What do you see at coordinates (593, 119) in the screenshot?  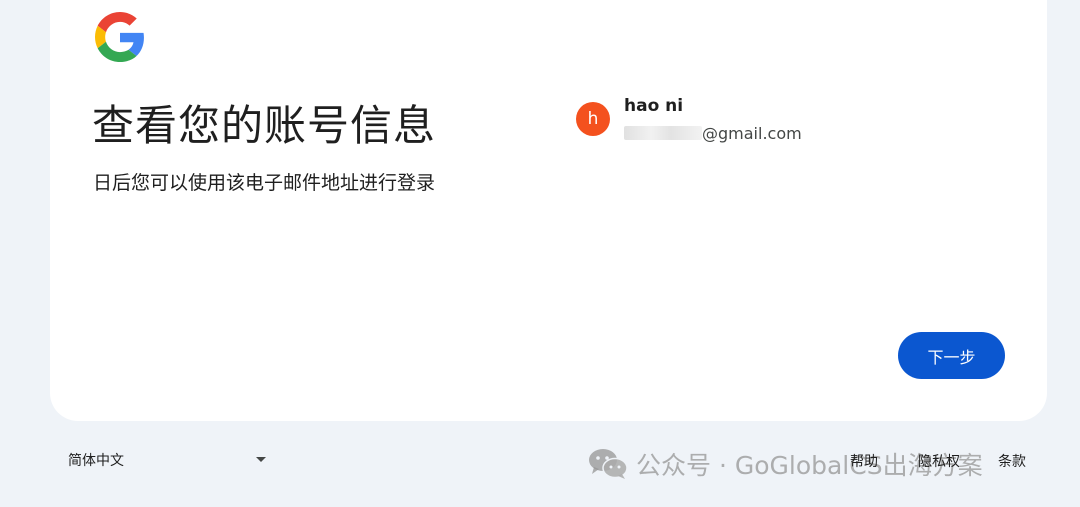 I see `avatar: h` at bounding box center [593, 119].